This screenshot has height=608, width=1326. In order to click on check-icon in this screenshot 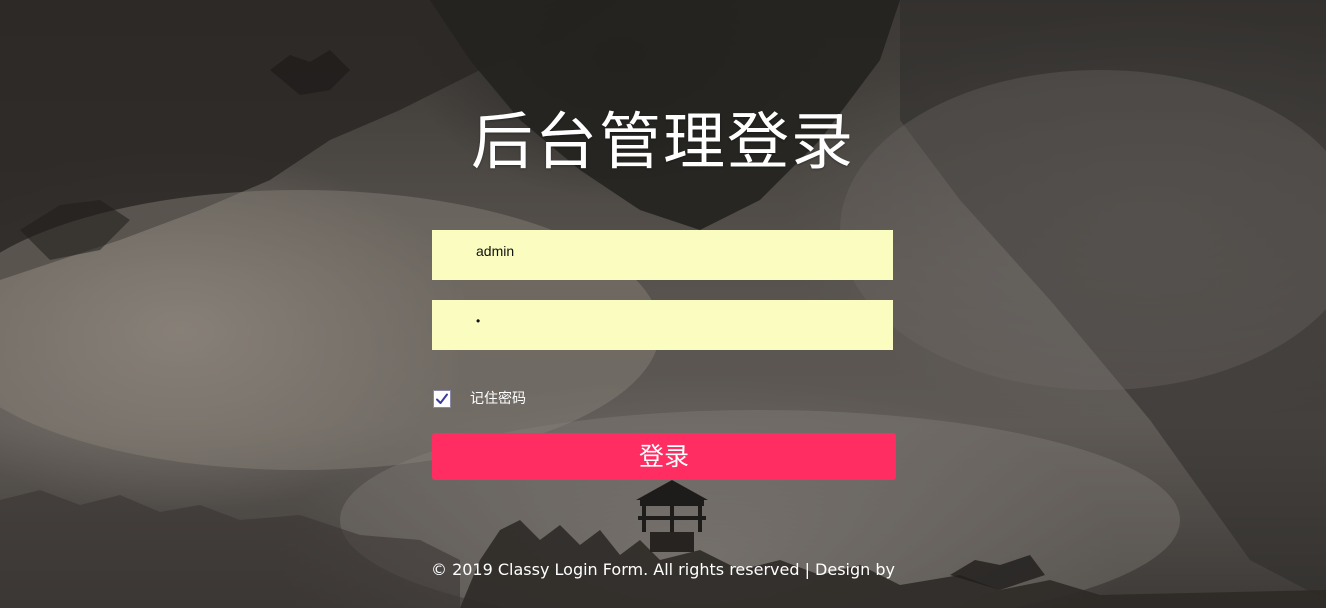, I will do `click(442, 398)`.